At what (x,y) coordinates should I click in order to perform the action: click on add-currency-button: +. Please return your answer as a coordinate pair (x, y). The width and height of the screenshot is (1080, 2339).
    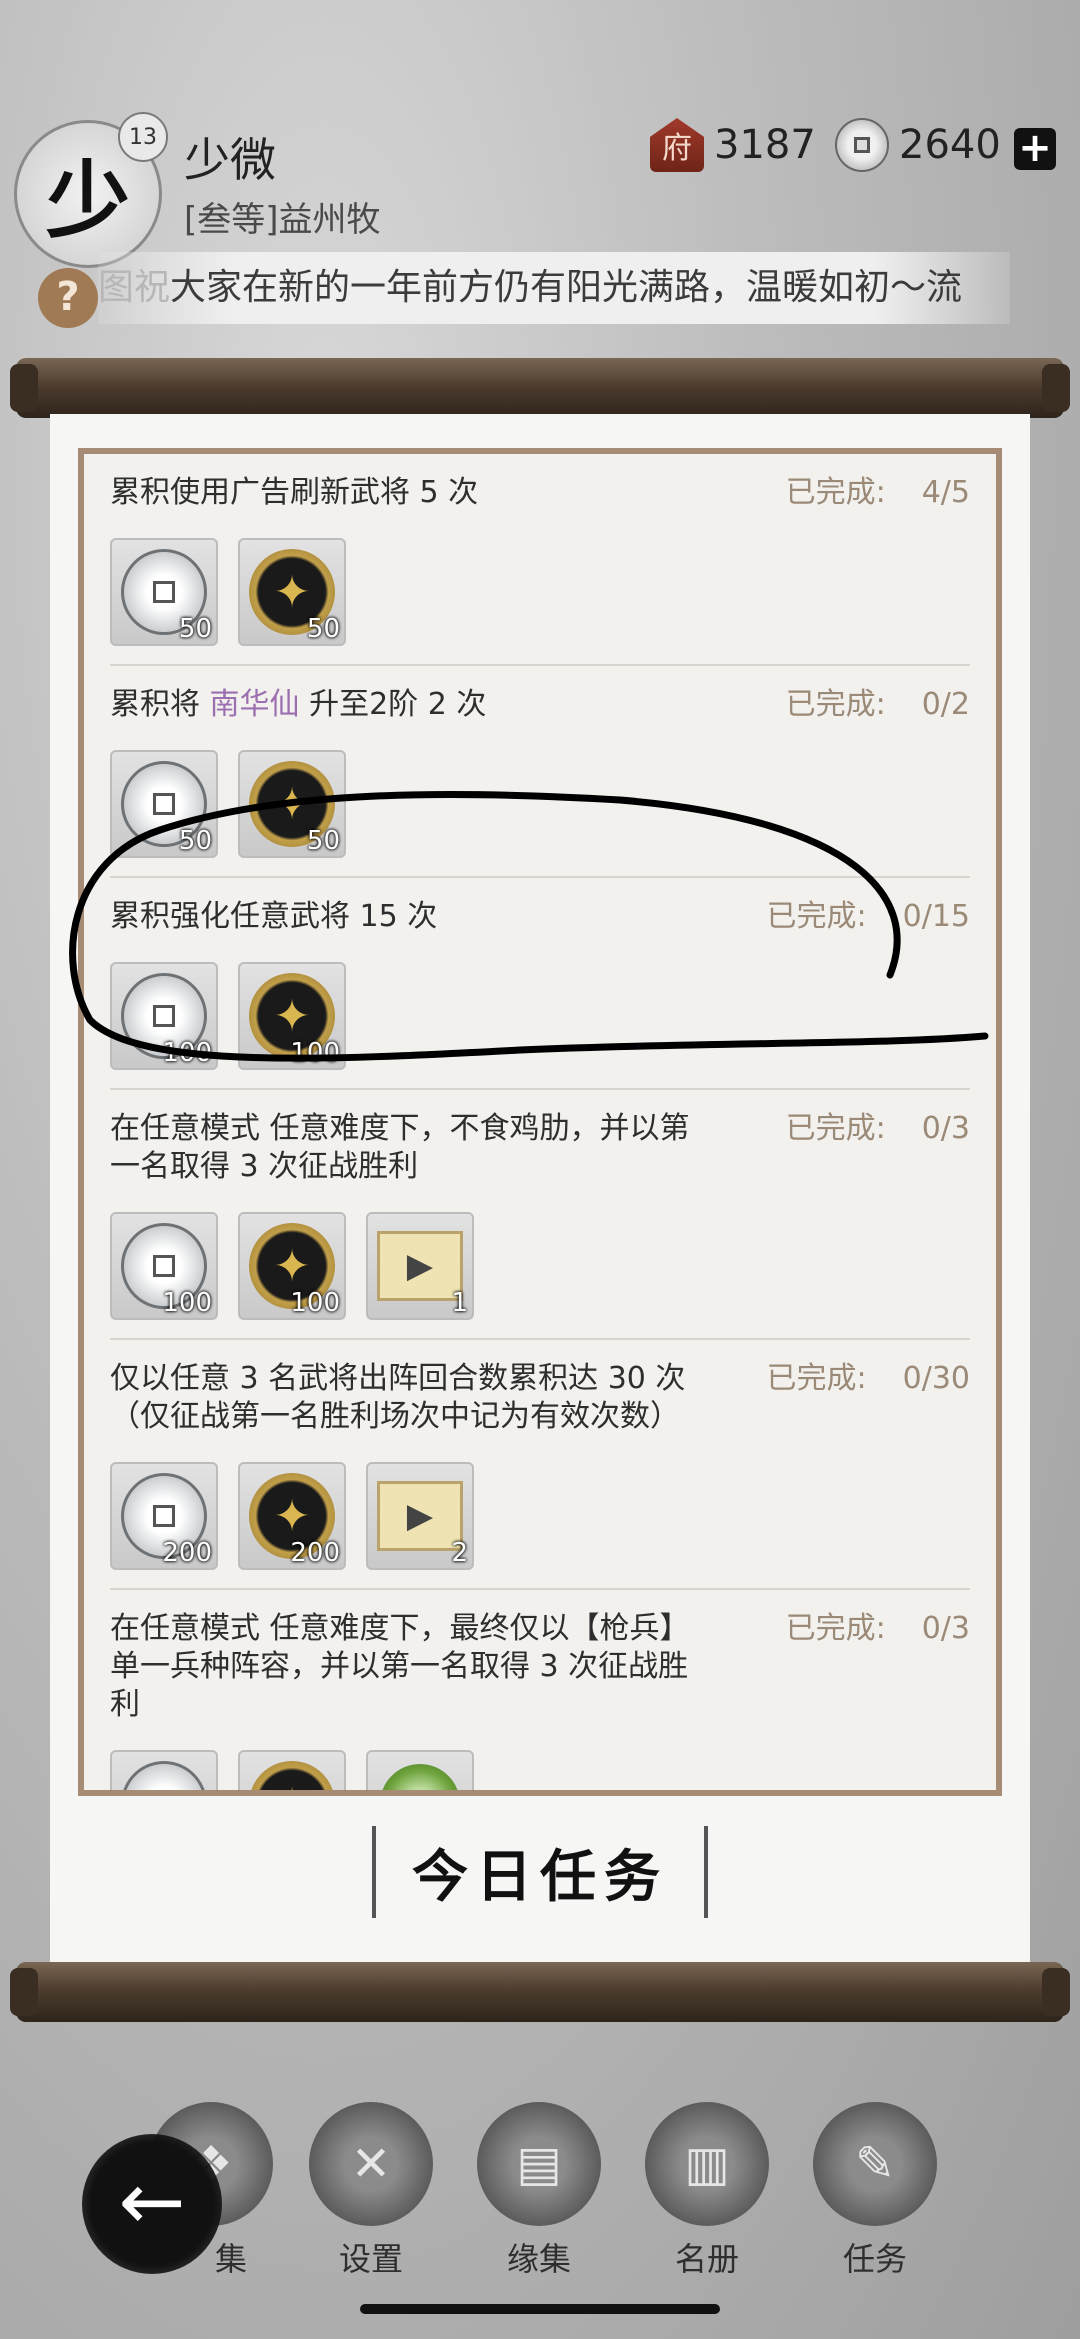
    Looking at the image, I should click on (1035, 149).